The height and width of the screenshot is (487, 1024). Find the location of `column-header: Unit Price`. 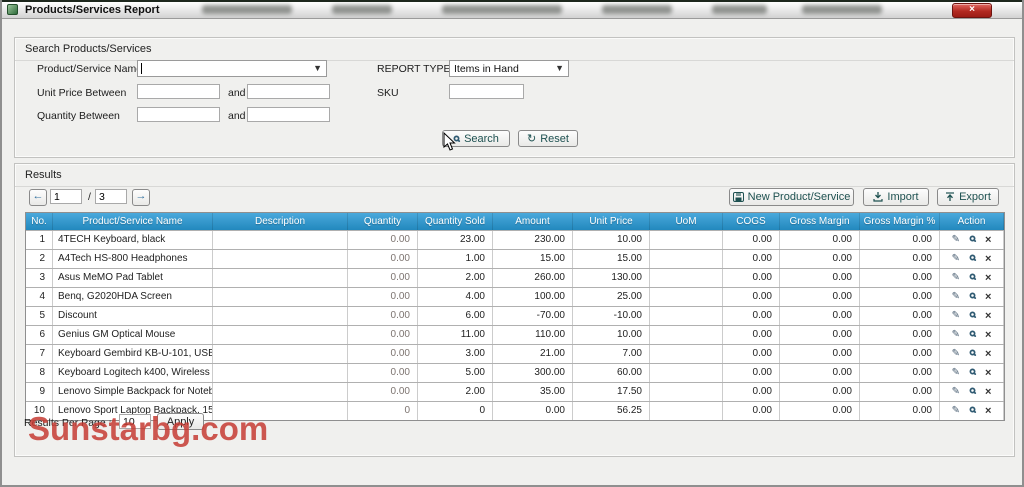

column-header: Unit Price is located at coordinates (611, 221).